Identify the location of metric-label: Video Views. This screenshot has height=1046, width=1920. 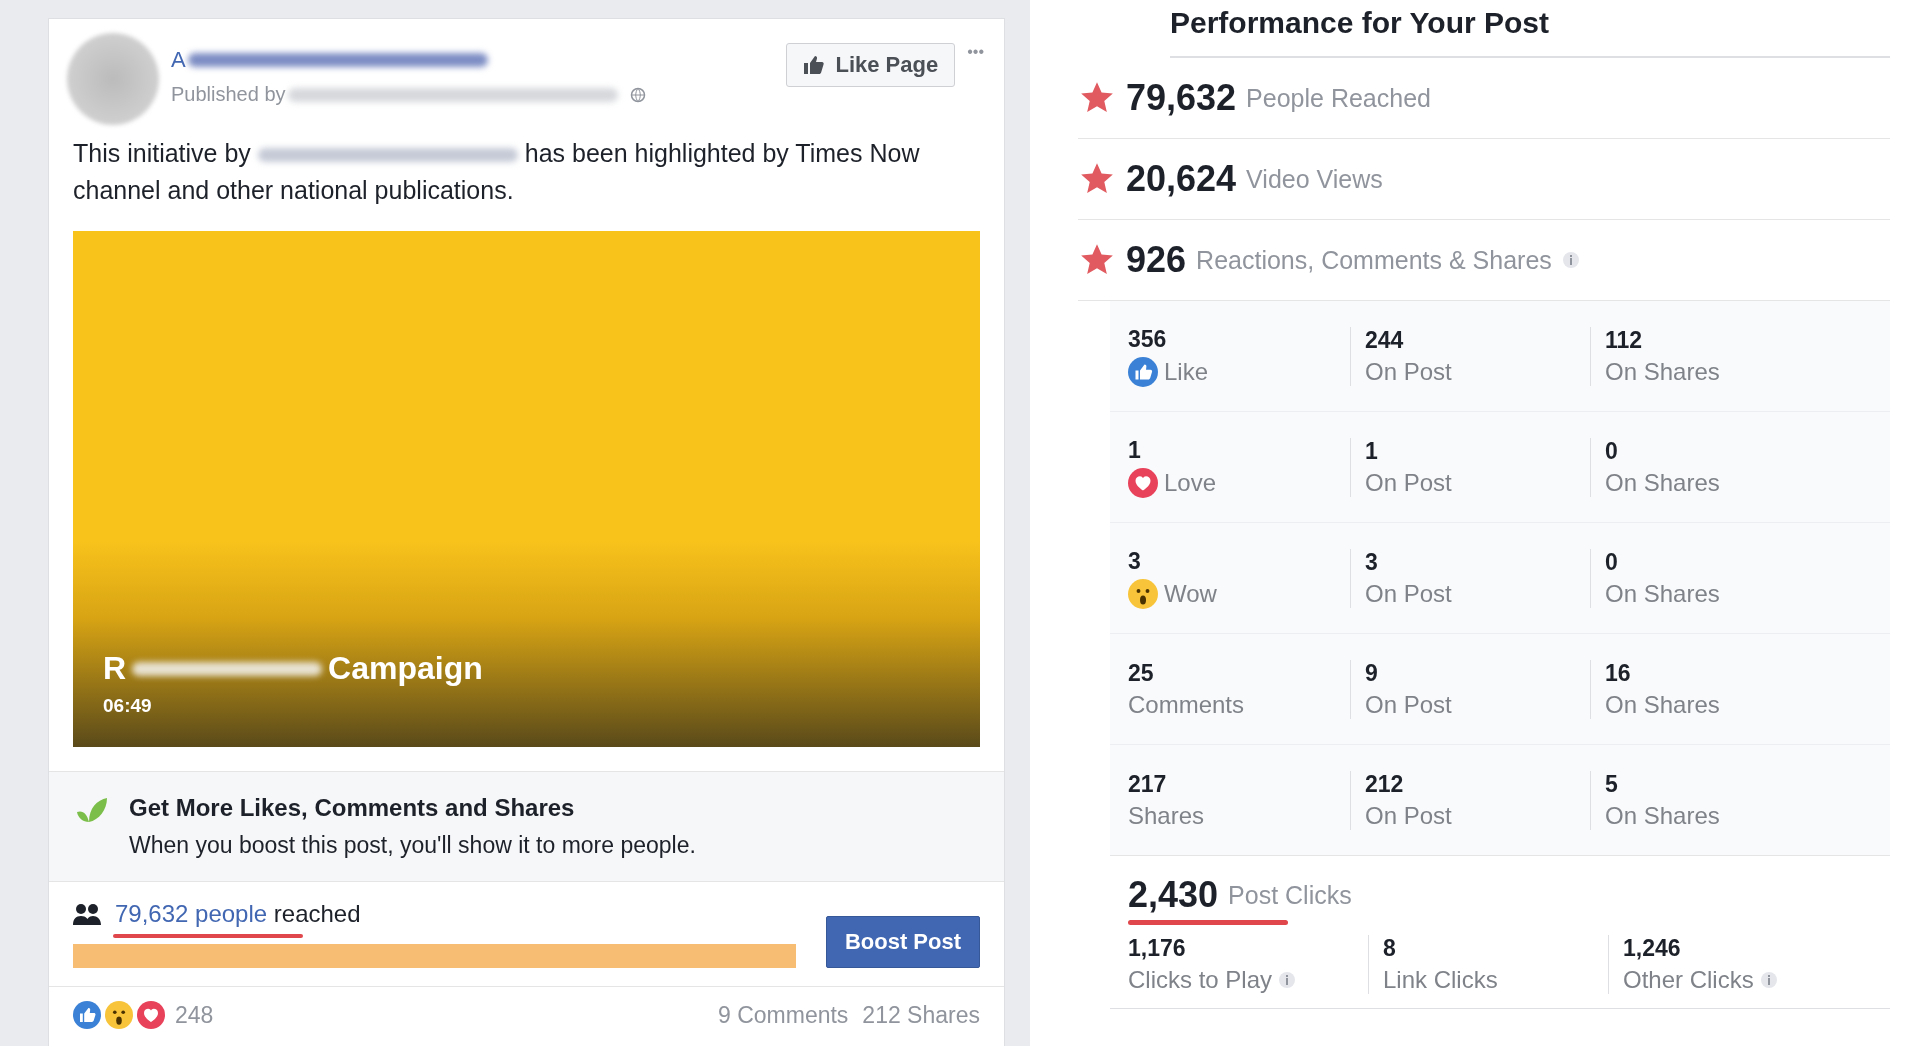
(1314, 179).